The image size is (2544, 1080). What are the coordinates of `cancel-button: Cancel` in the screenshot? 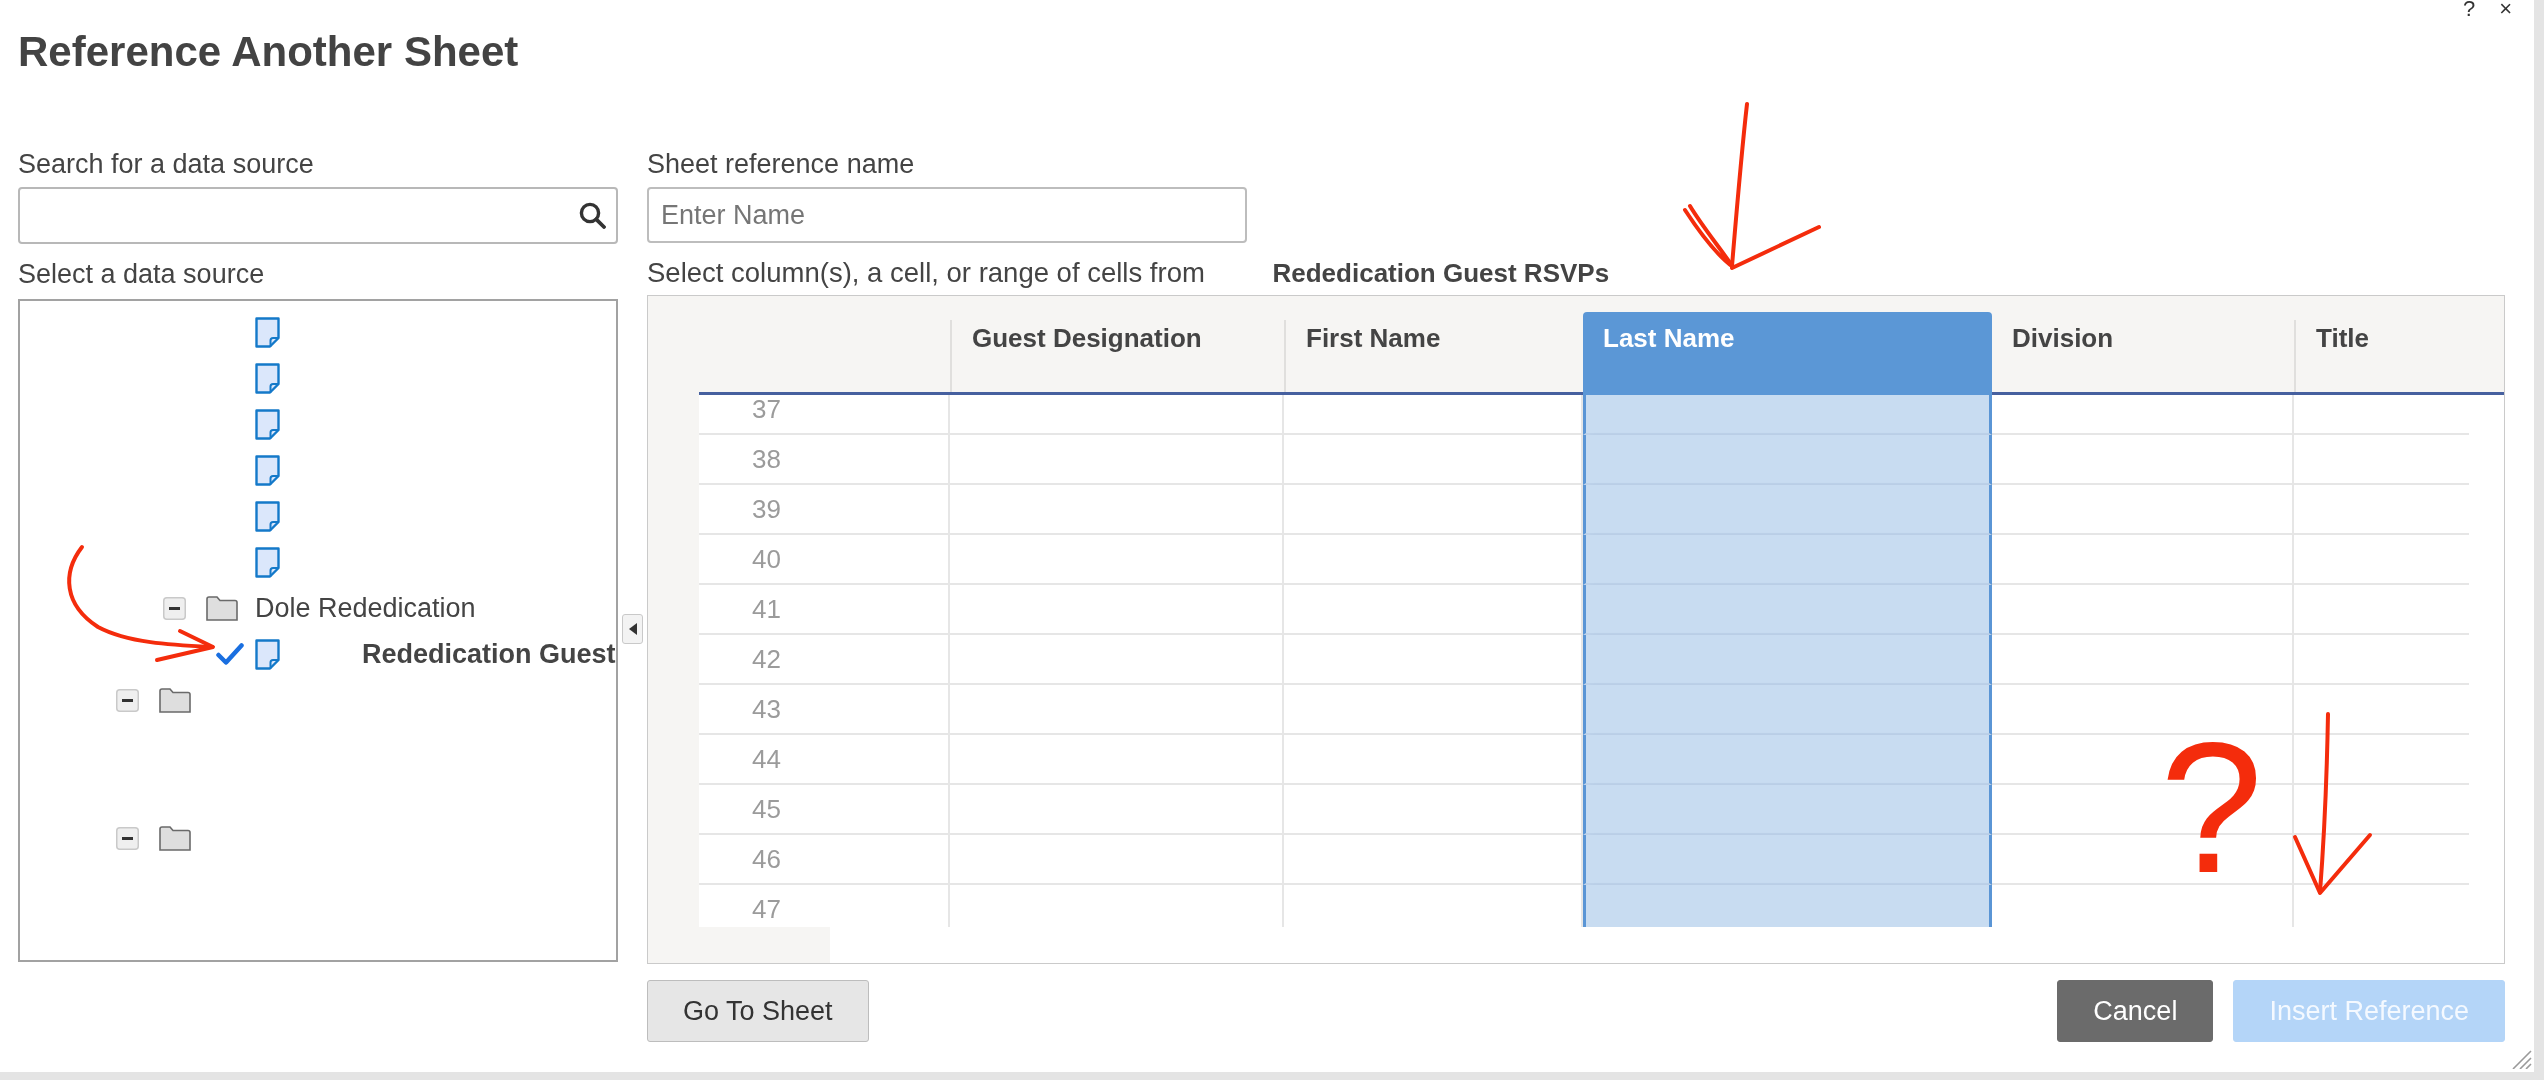 It's located at (2135, 1011).